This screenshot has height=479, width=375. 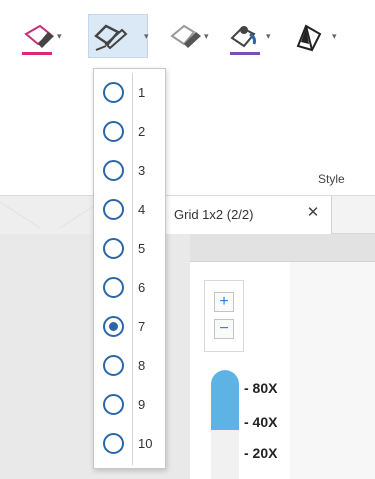 I want to click on tab-grid-1x2: Grid 1x2 (2/2) ✕, so click(x=248, y=215).